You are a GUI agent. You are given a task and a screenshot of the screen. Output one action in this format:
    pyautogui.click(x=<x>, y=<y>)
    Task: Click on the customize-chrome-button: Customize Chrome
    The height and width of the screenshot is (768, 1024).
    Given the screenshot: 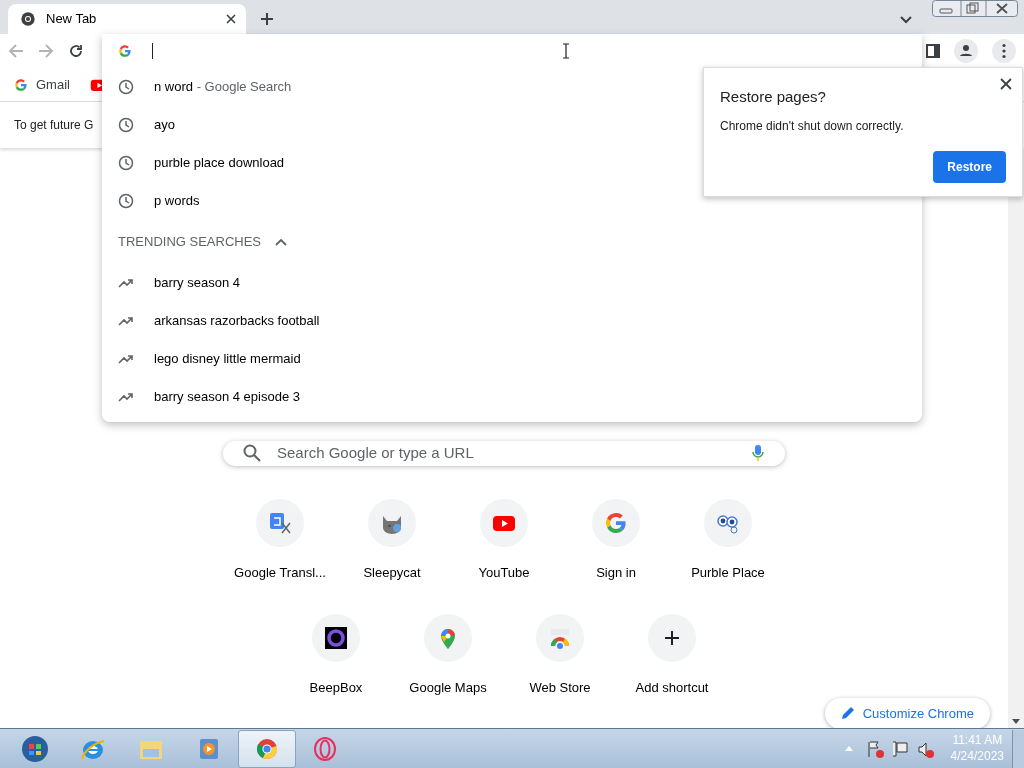 What is the action you would take?
    pyautogui.click(x=907, y=713)
    